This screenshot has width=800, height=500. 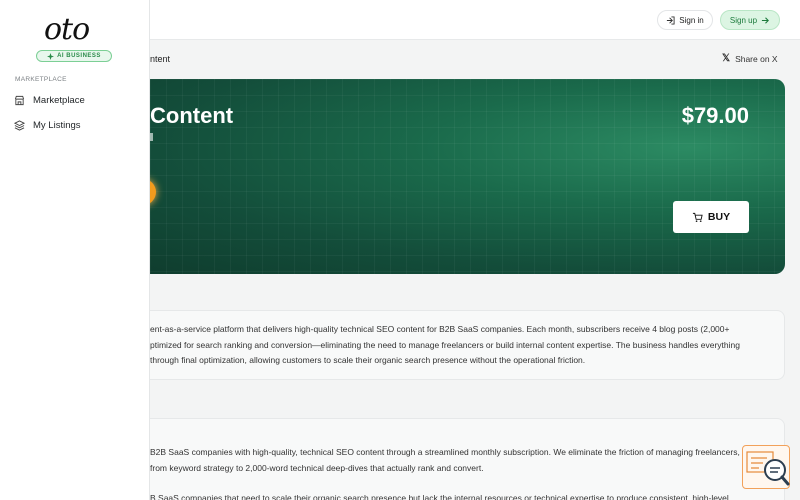 What do you see at coordinates (691, 20) in the screenshot?
I see `sign-in-label: Sign in` at bounding box center [691, 20].